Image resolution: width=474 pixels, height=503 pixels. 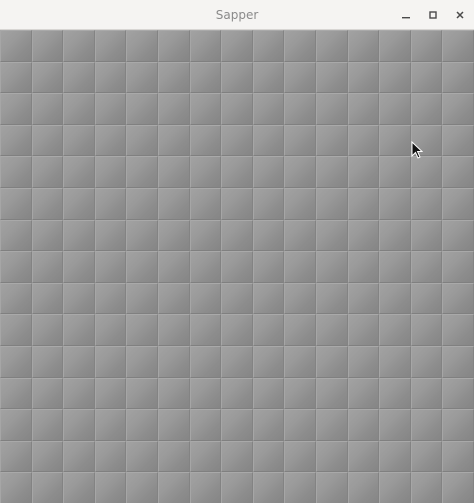 I want to click on close-button, so click(x=460, y=15).